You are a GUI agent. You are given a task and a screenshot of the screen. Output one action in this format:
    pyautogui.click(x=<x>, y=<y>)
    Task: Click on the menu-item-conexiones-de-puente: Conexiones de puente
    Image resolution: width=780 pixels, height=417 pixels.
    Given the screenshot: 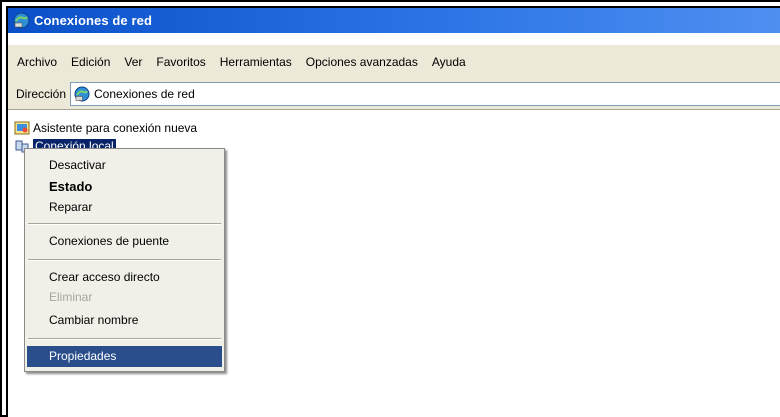 What is the action you would take?
    pyautogui.click(x=124, y=241)
    